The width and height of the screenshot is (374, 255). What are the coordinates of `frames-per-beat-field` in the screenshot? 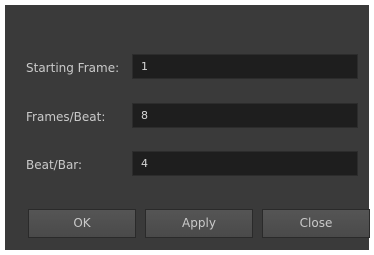 It's located at (245, 115).